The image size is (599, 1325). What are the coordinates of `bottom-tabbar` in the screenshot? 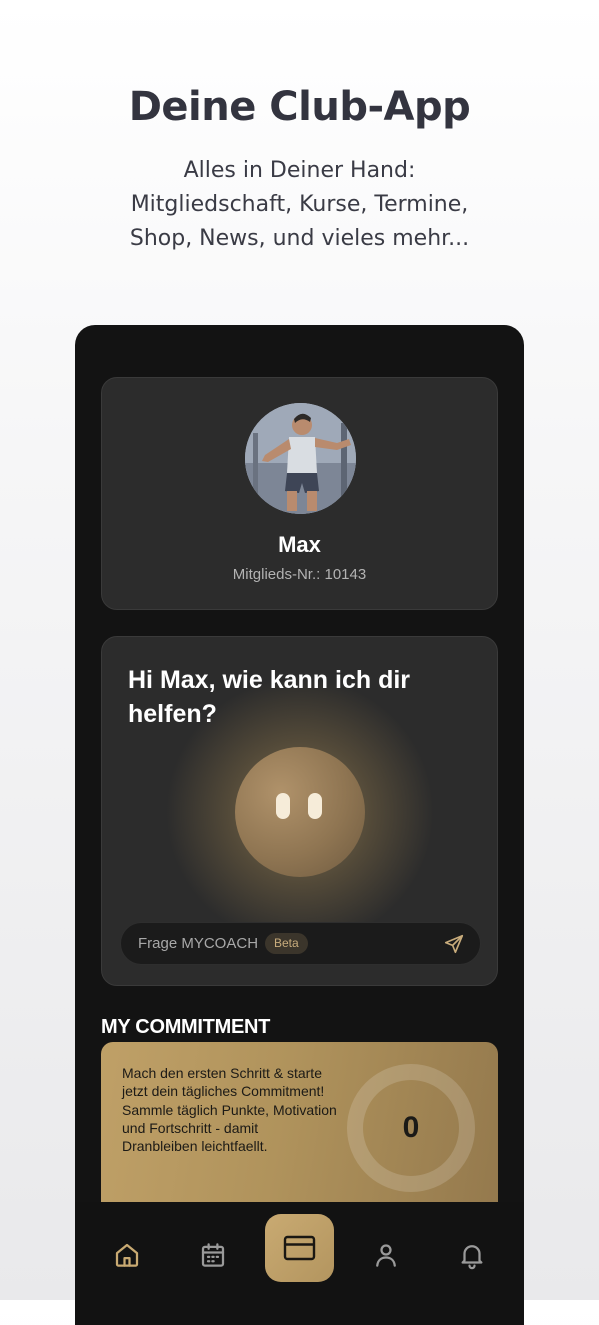 It's located at (299, 1263).